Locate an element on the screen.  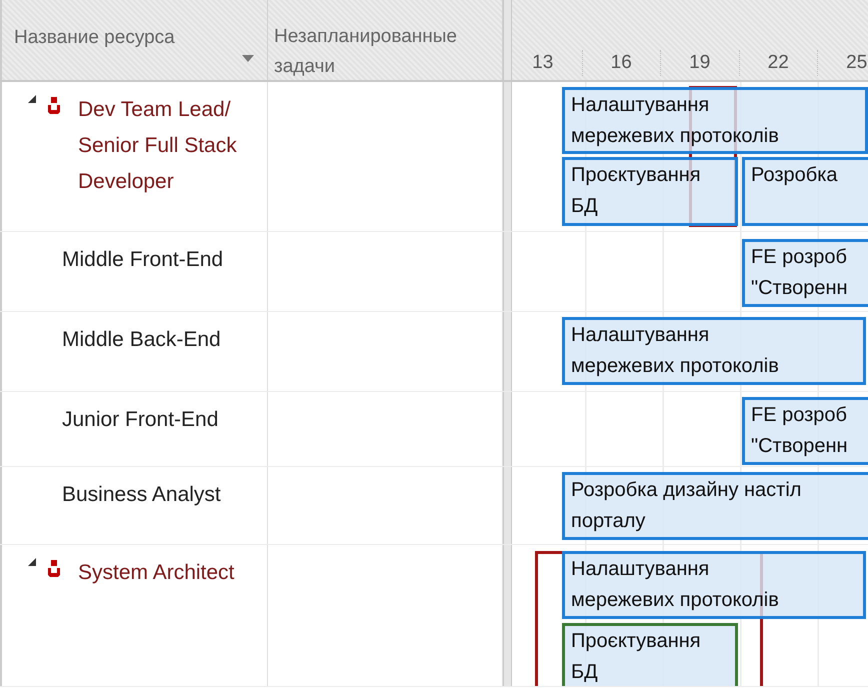
day-label: 16 is located at coordinates (621, 63).